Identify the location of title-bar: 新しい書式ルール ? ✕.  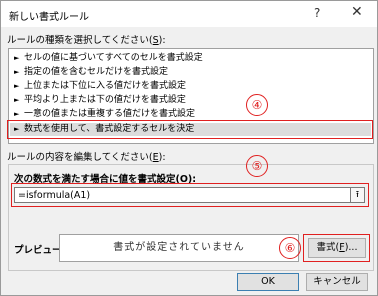
(189, 14).